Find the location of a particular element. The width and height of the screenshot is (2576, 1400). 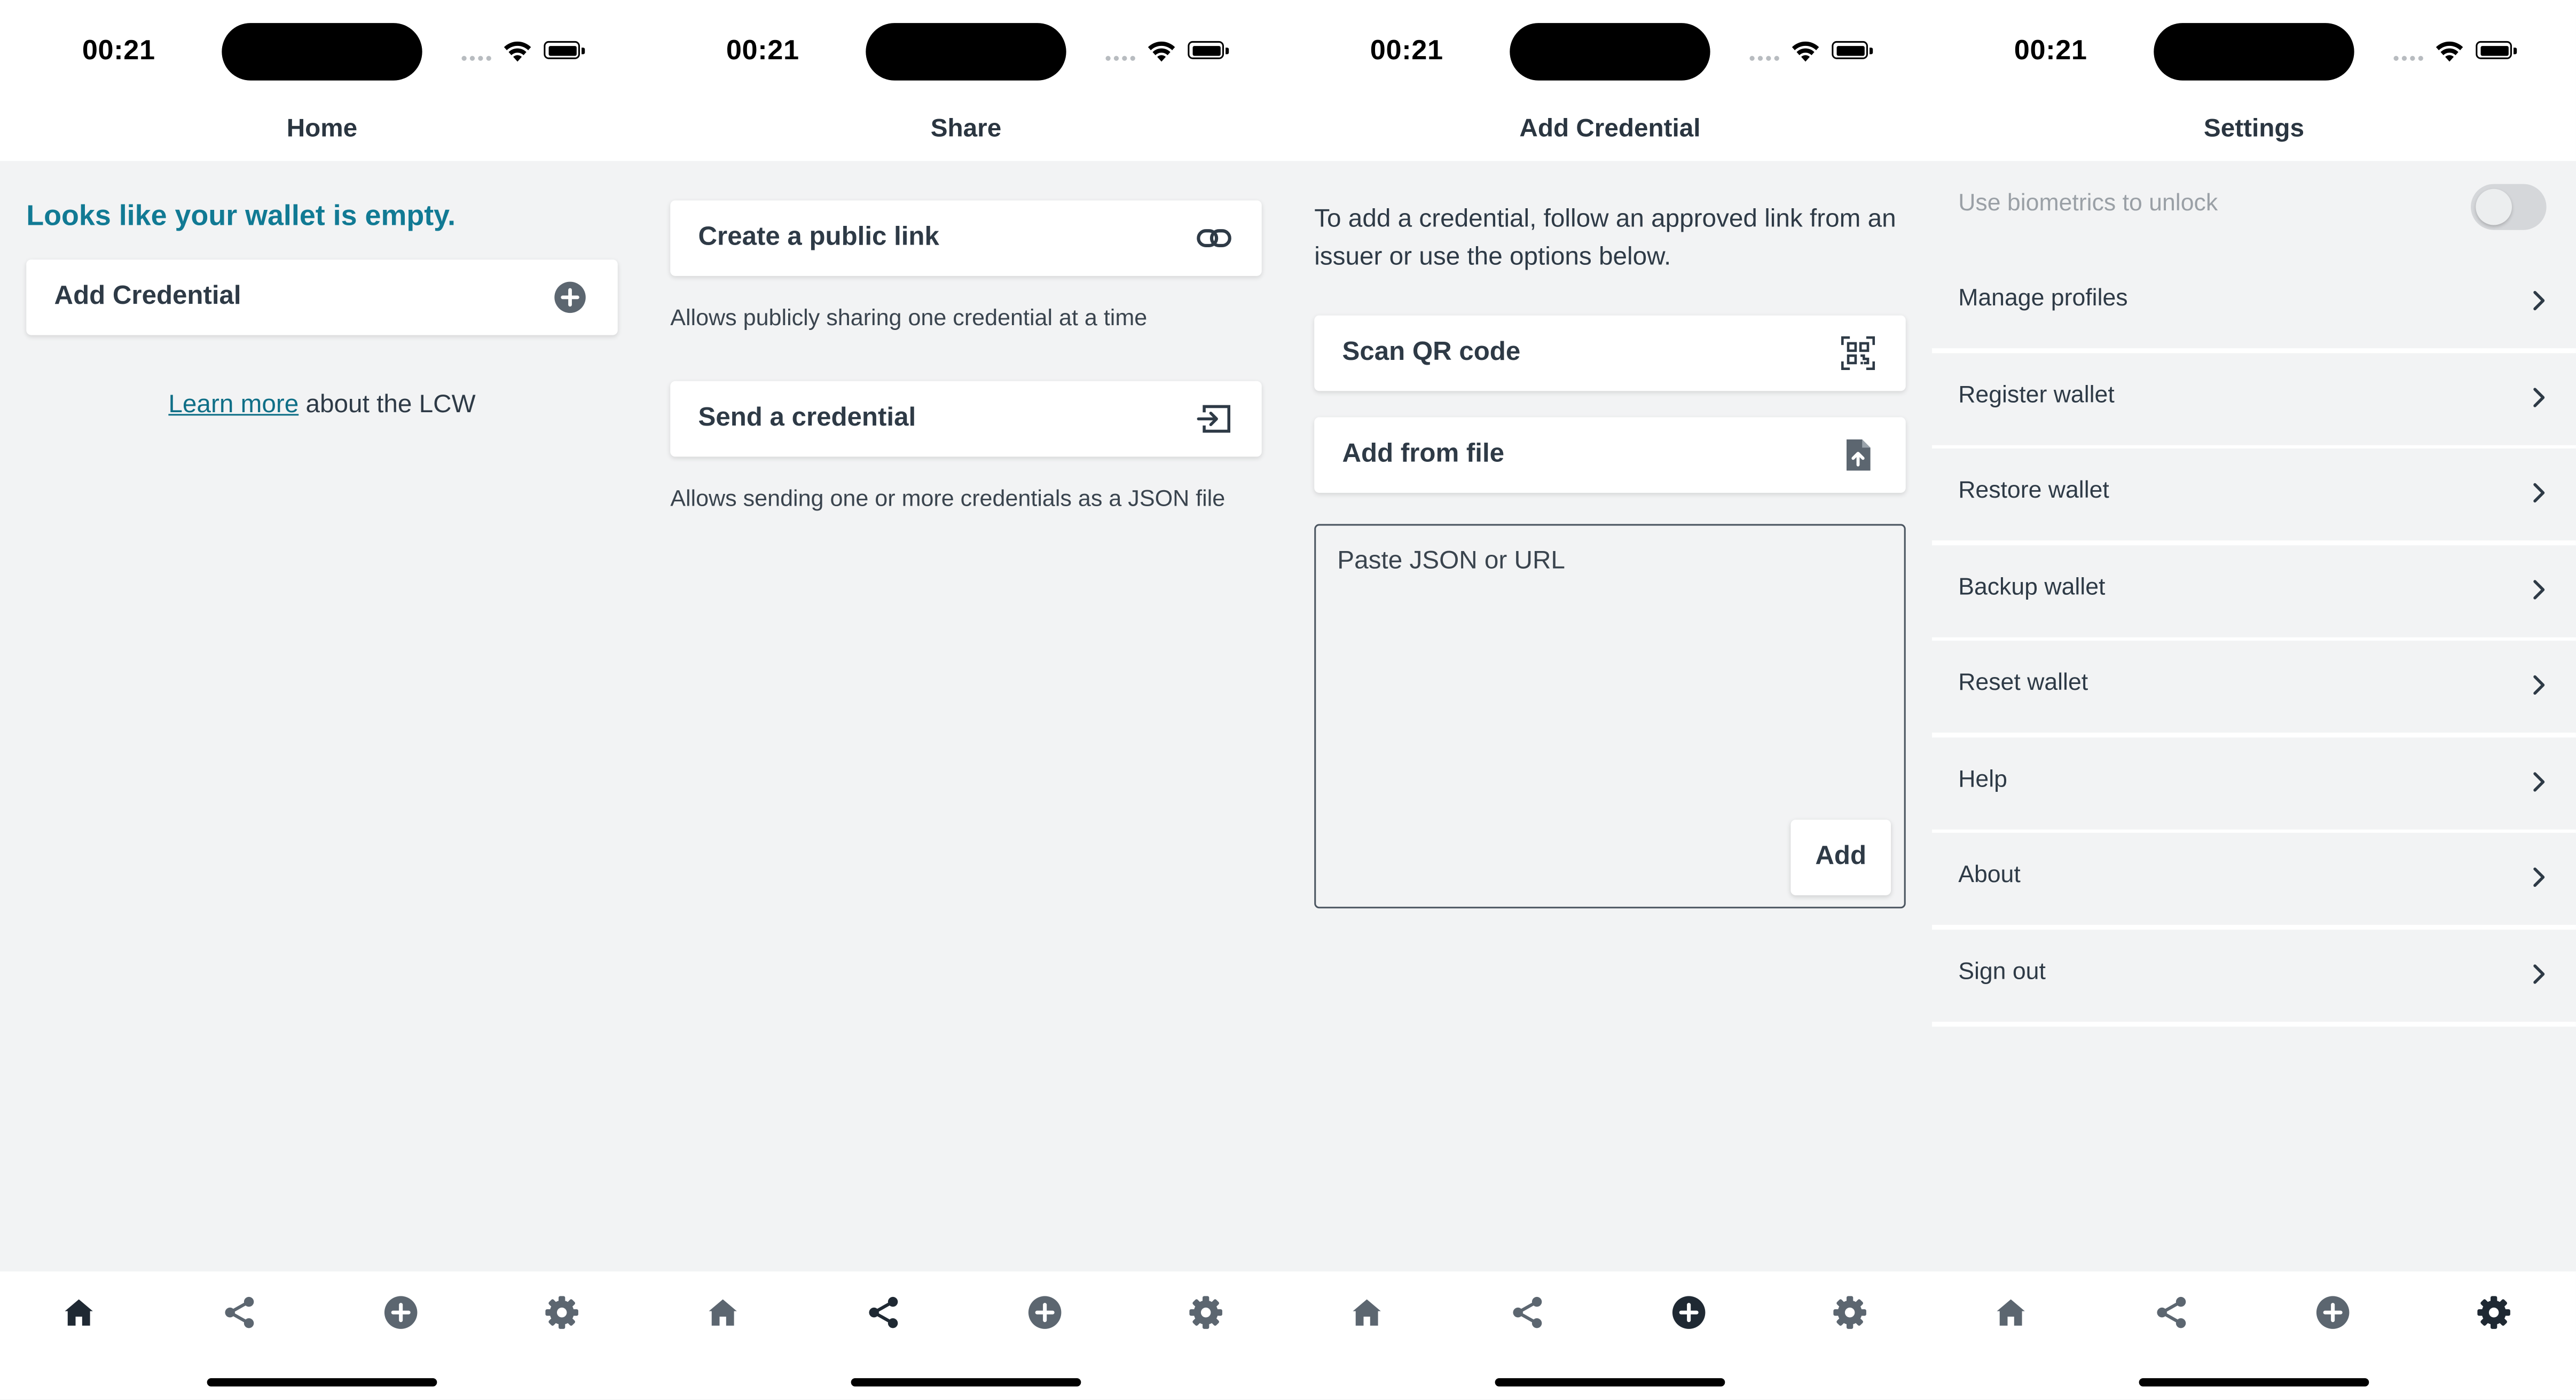

settings-row-label: Register wallet is located at coordinates (2037, 396).